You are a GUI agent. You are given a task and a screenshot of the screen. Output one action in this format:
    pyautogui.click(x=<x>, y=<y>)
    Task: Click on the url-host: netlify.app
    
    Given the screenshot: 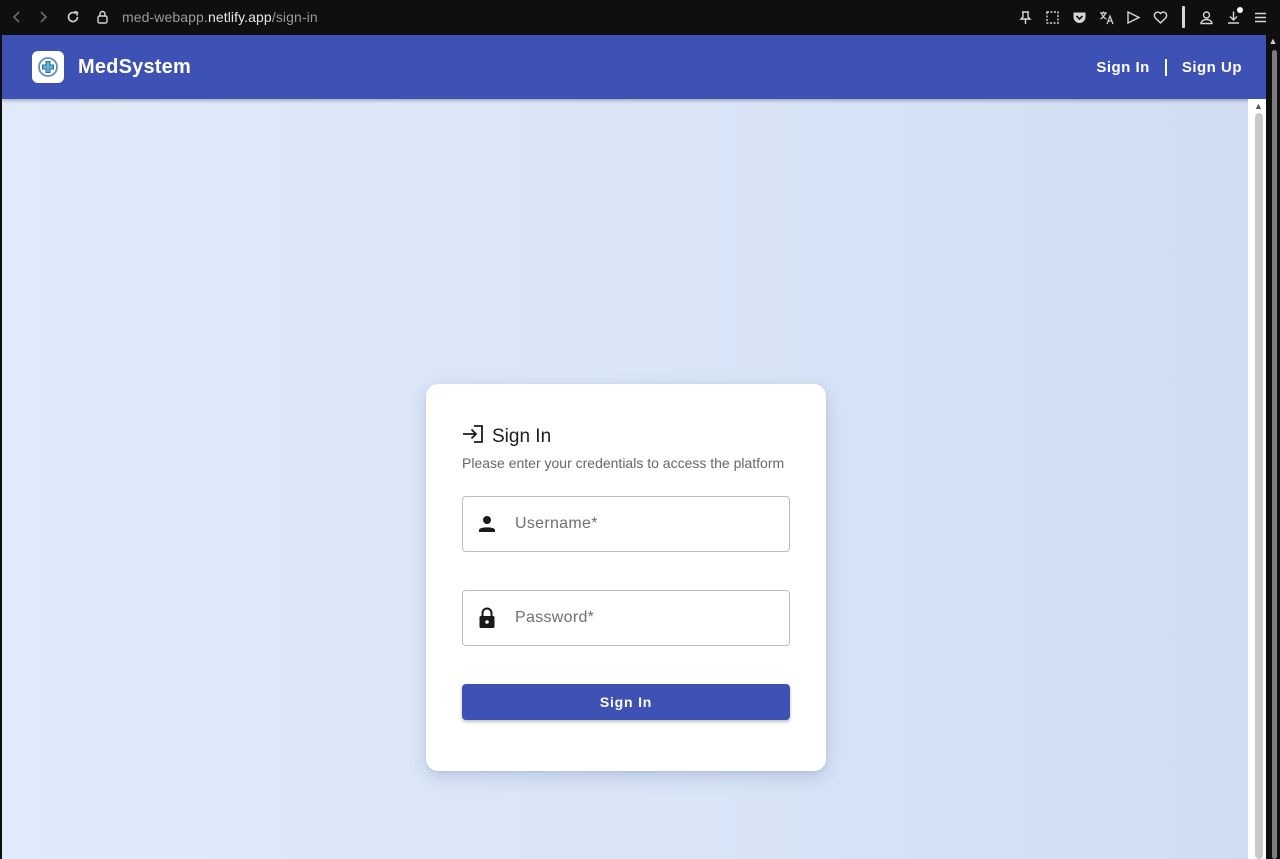 What is the action you would take?
    pyautogui.click(x=239, y=17)
    